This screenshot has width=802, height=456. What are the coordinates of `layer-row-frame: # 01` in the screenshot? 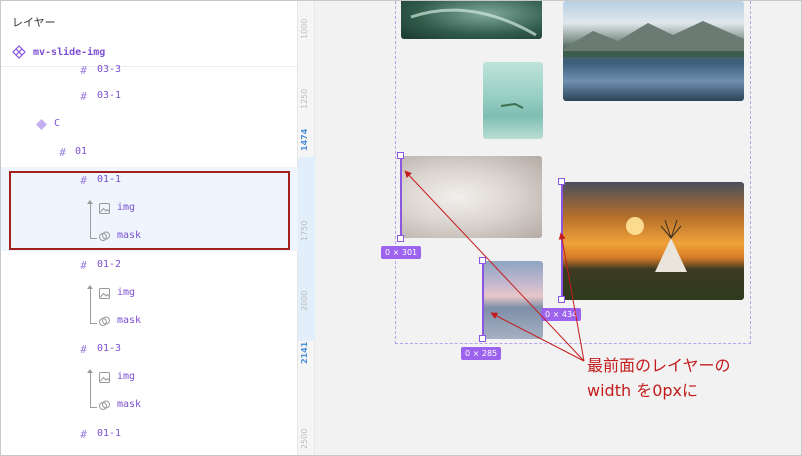 It's located at (149, 153).